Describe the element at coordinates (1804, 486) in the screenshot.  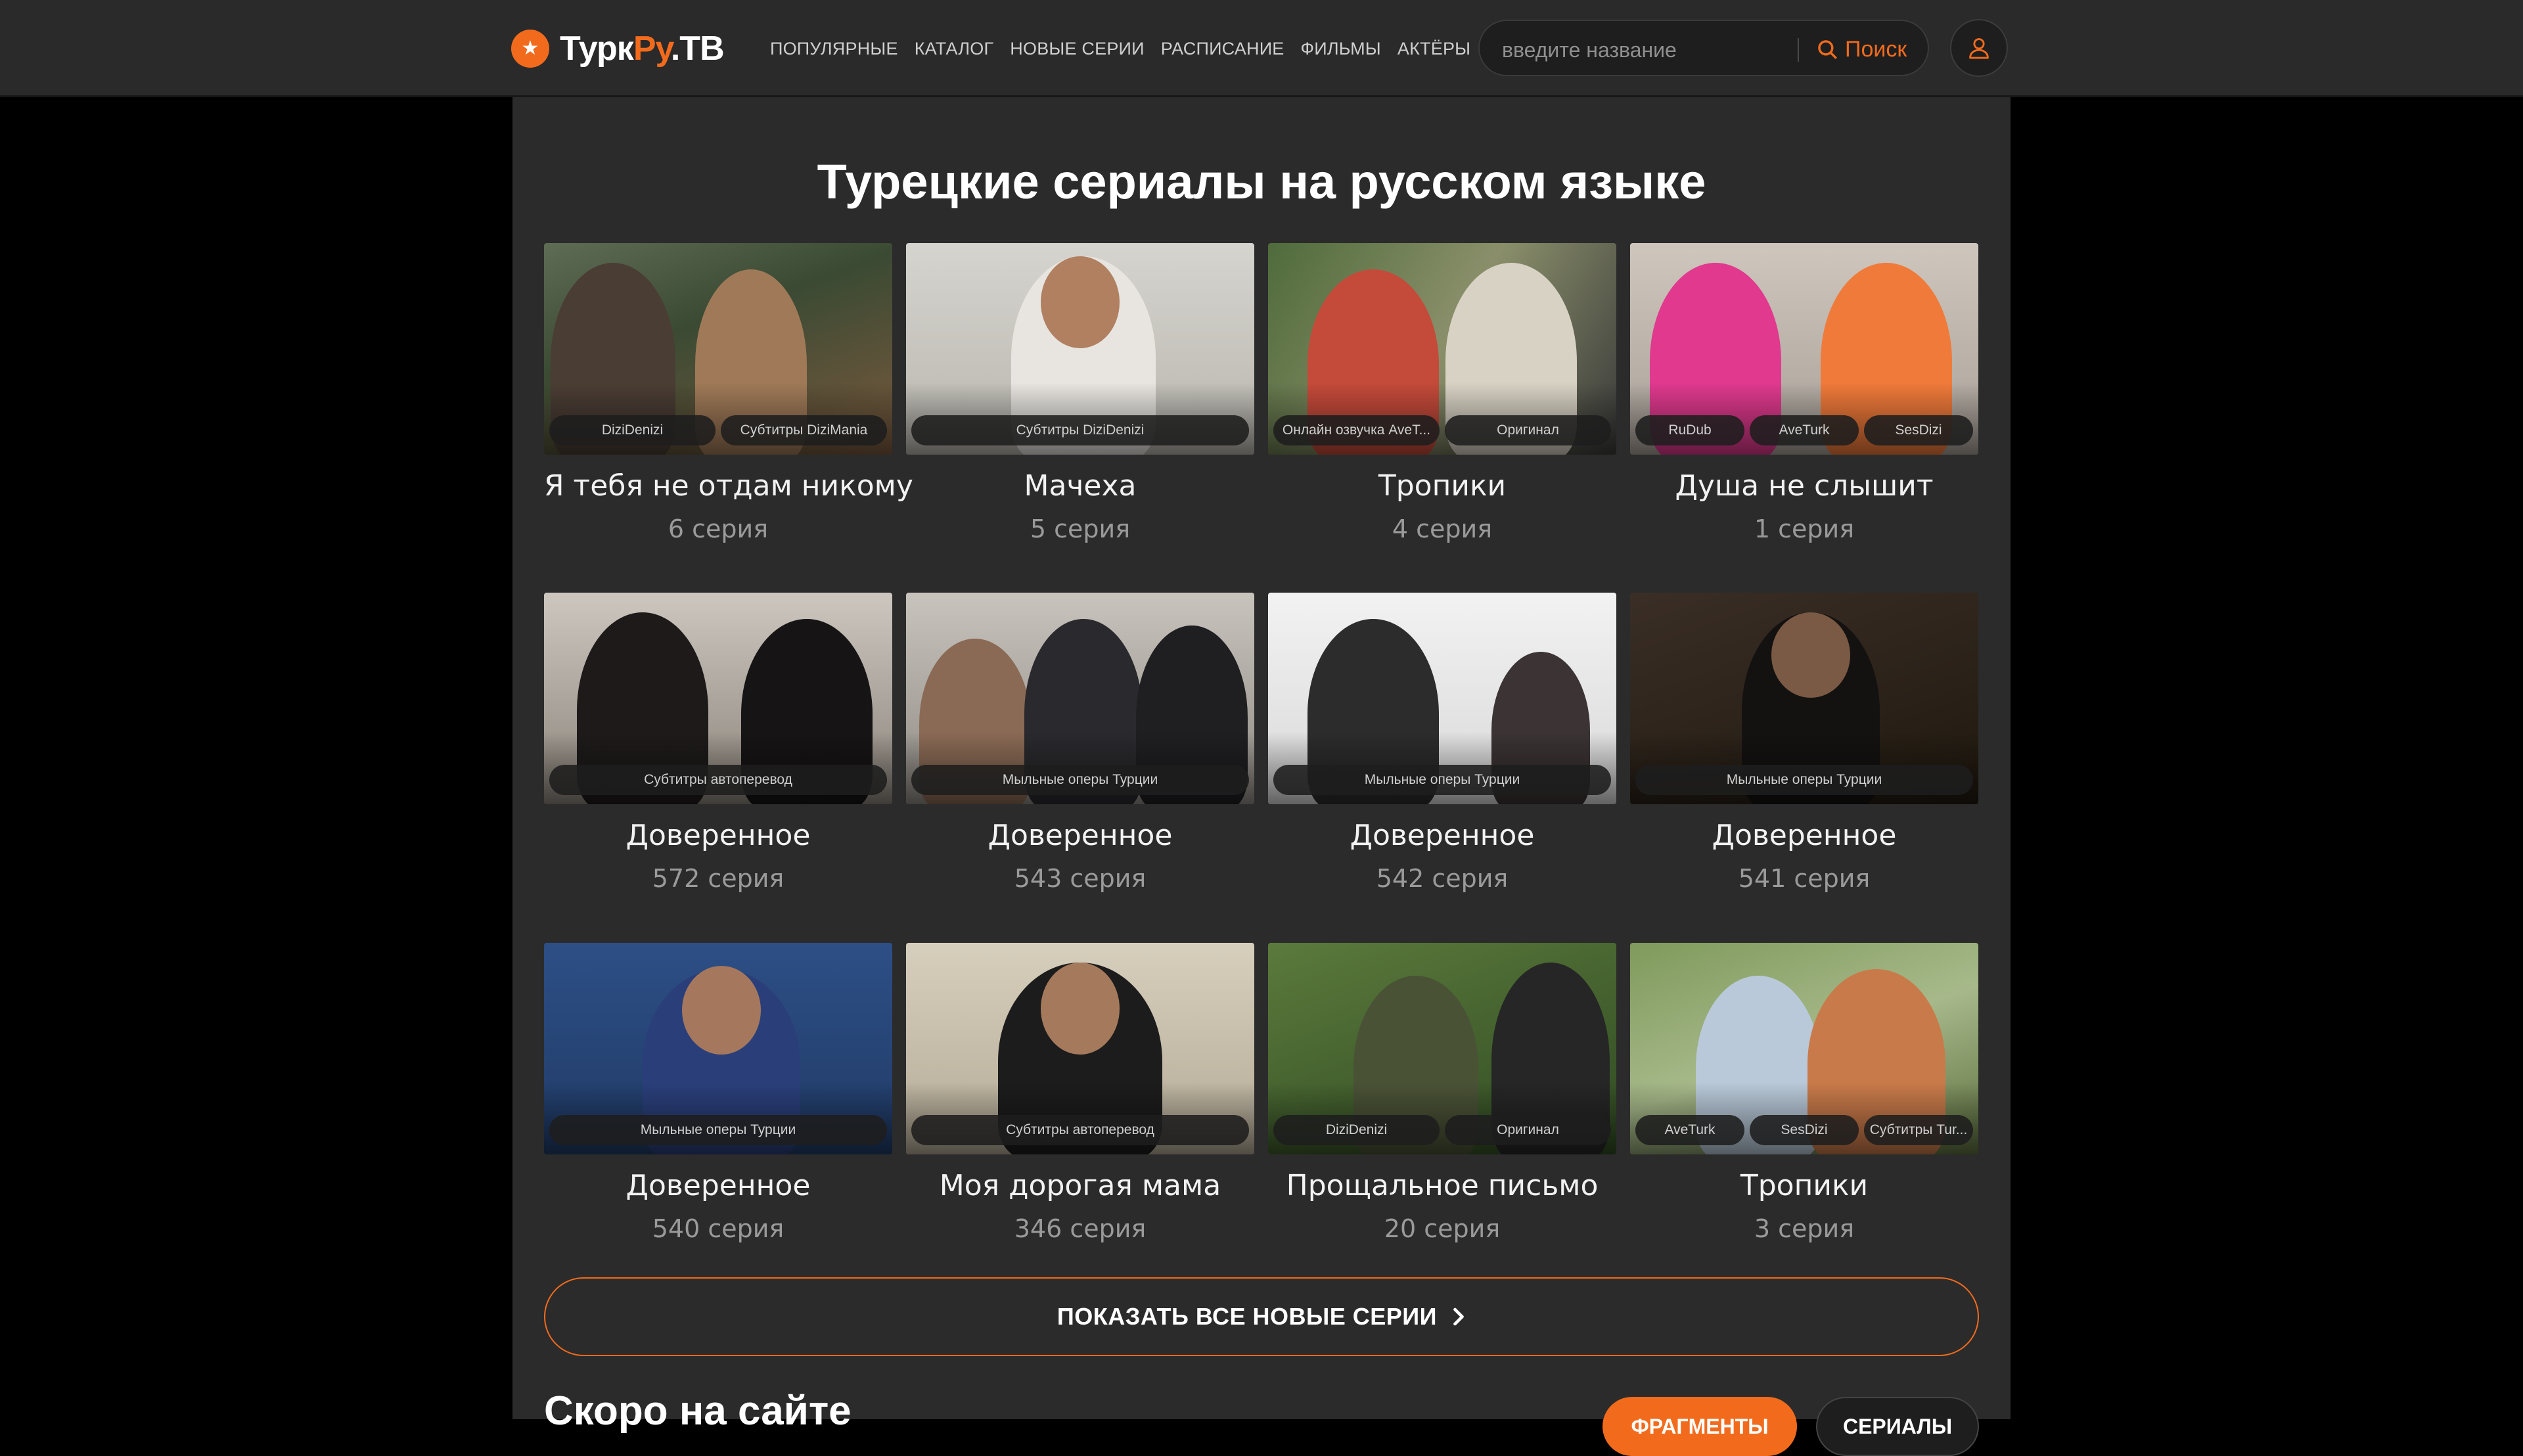
I see `card-title: Душа не слышит` at that location.